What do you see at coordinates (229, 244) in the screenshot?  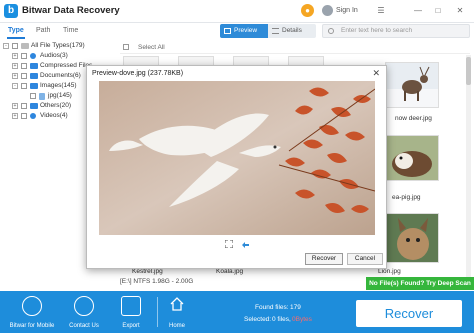 I see `fit-screen-icon` at bounding box center [229, 244].